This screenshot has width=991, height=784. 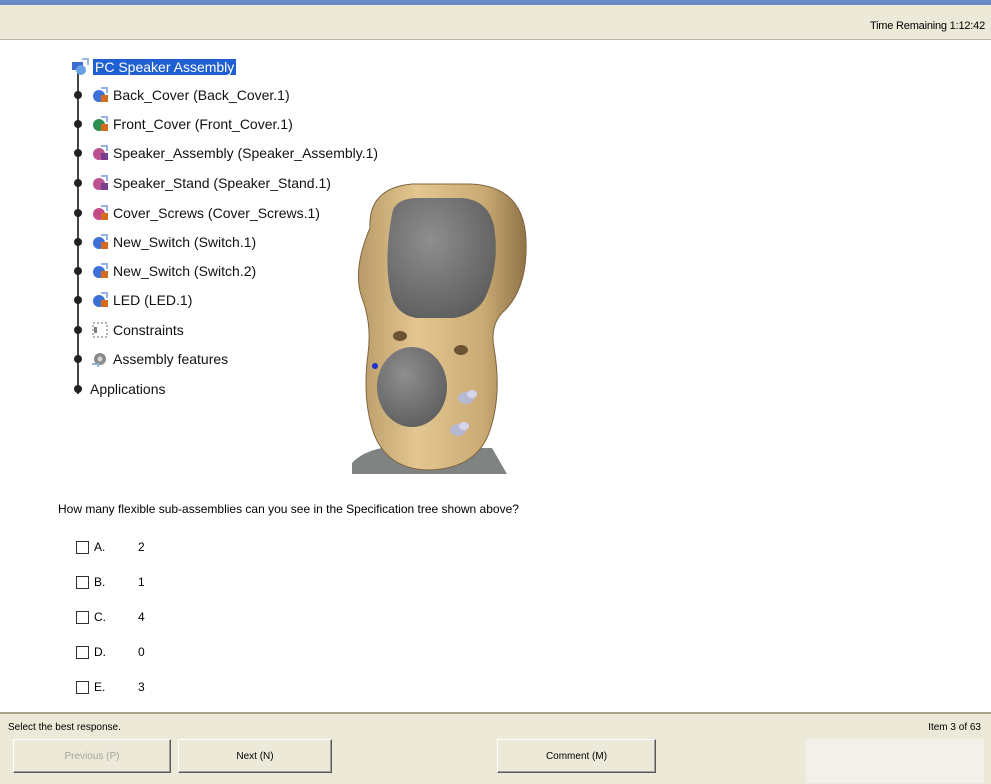 I want to click on answer-option-a: A. 2, so click(x=110, y=547).